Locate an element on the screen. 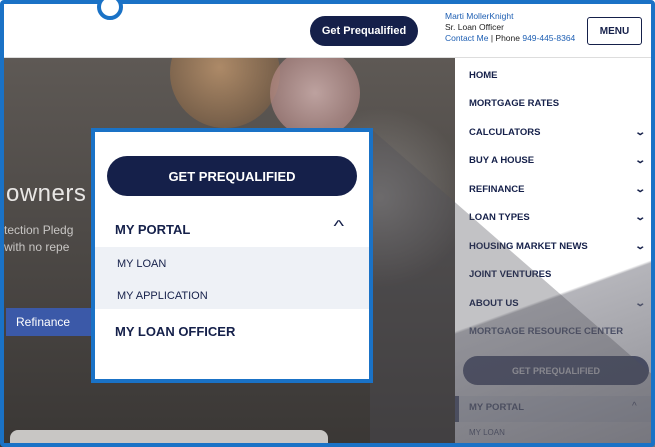 The image size is (655, 447). side-menu-item: LOAN TYPES ⌄ is located at coordinates (557, 218).